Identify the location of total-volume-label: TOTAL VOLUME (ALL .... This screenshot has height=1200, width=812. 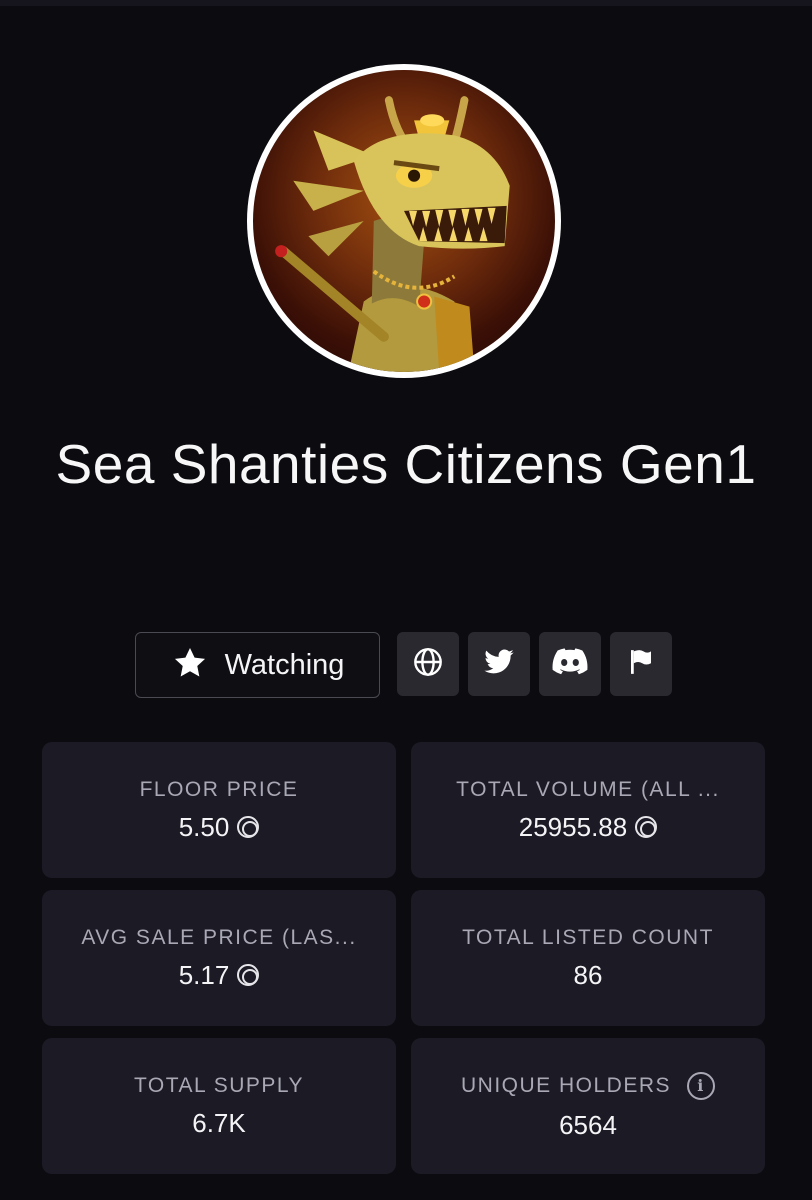
(588, 789).